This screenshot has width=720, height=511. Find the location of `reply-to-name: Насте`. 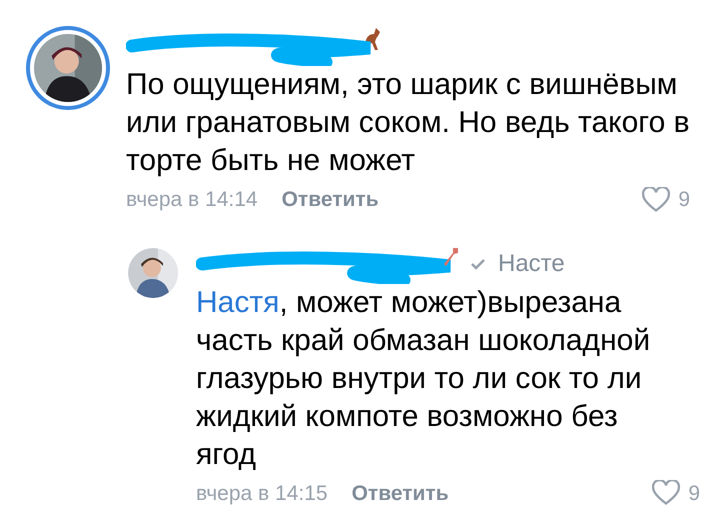

reply-to-name: Насте is located at coordinates (531, 264).